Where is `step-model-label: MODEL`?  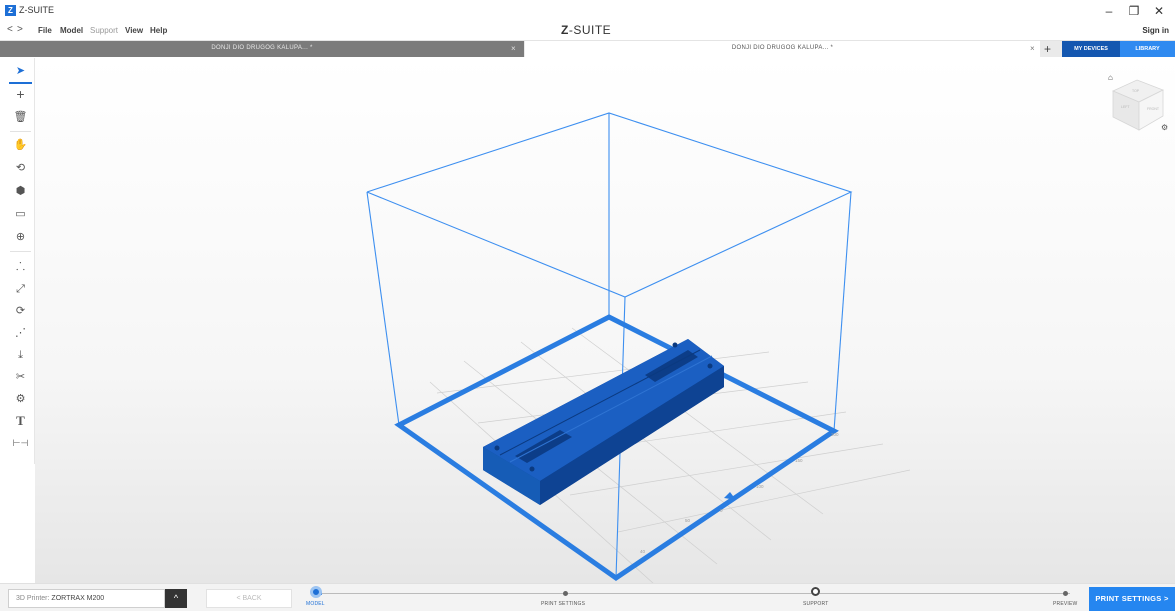 step-model-label: MODEL is located at coordinates (315, 604).